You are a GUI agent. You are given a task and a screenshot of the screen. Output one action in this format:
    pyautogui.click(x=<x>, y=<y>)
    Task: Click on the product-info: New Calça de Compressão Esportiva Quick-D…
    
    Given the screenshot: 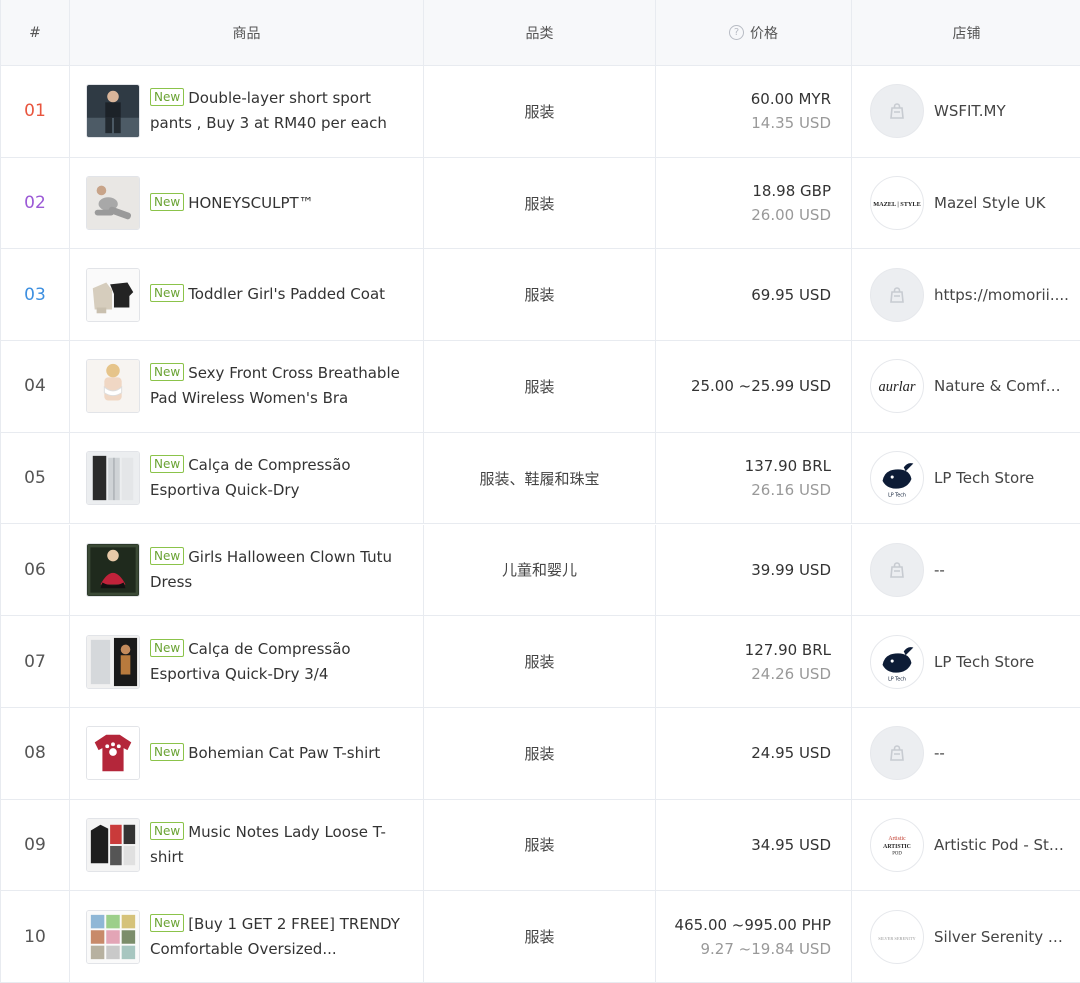 What is the action you would take?
    pyautogui.click(x=277, y=478)
    